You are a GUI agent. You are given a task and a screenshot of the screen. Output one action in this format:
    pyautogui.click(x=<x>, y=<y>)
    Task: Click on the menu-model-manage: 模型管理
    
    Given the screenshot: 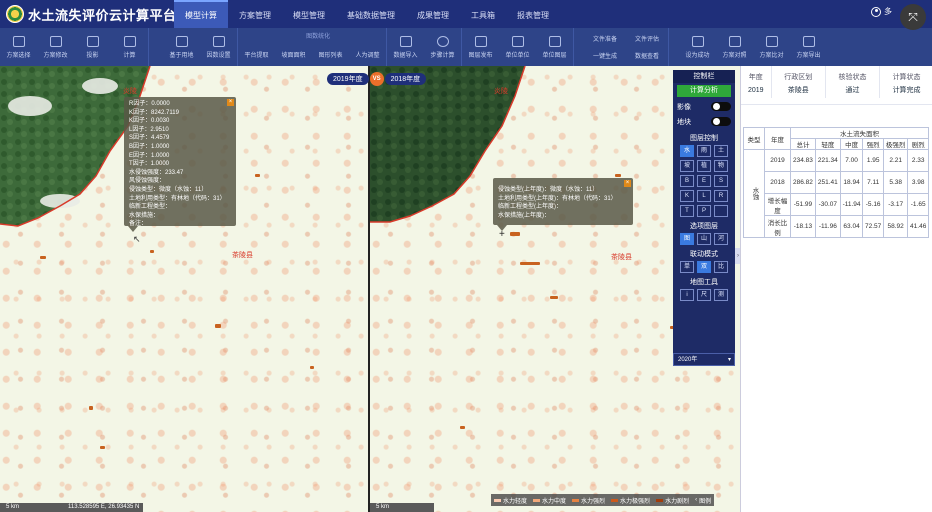 What is the action you would take?
    pyautogui.click(x=309, y=14)
    